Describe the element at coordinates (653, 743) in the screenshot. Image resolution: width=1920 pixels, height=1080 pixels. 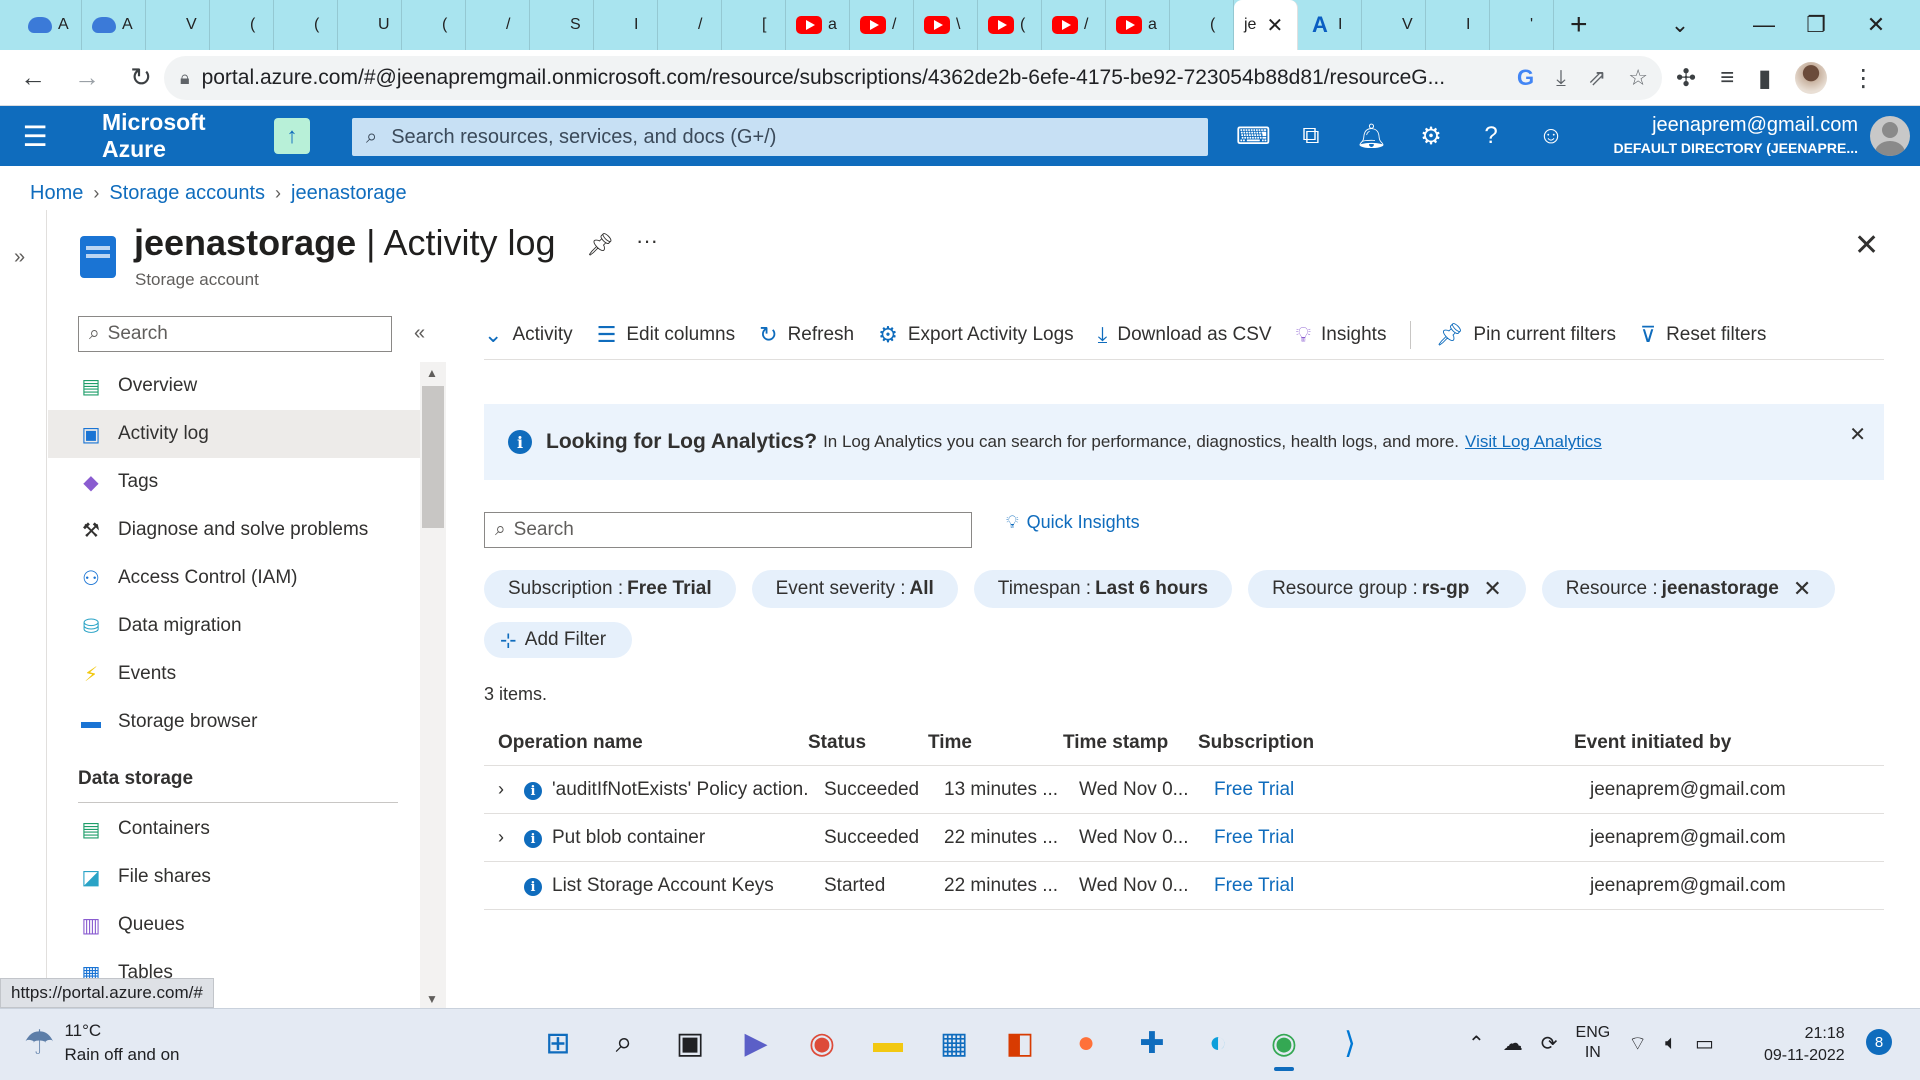
I see `column-header: Operation name` at that location.